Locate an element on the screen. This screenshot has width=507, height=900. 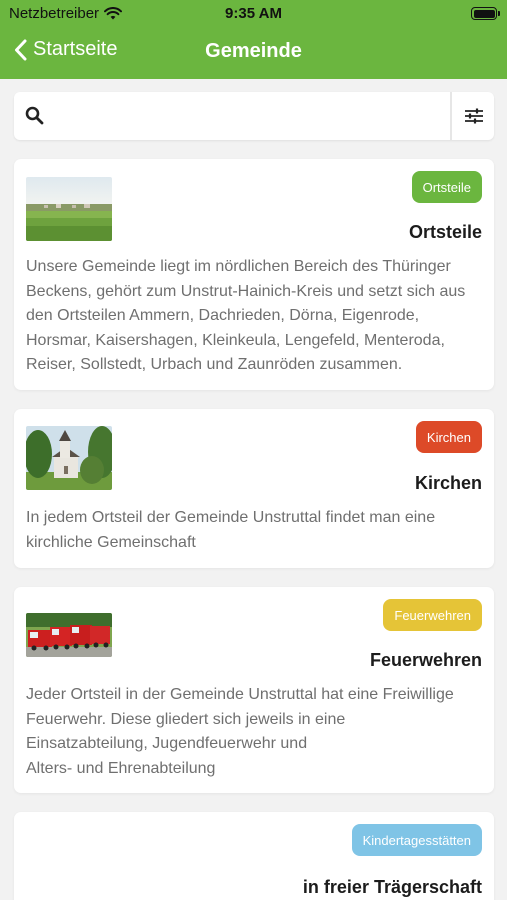
clock: 9:35 AM is located at coordinates (253, 13).